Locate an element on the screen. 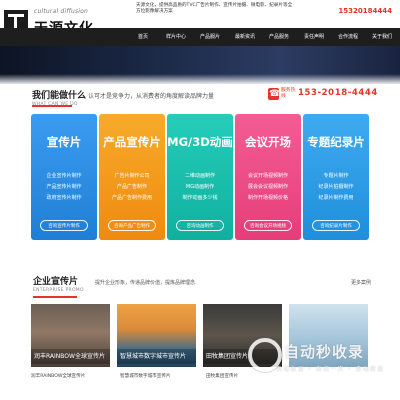 This screenshot has height=400, width=400. watermark-subtext: 自动收录 • 来访一次 • 自动收录 is located at coordinates (330, 369).